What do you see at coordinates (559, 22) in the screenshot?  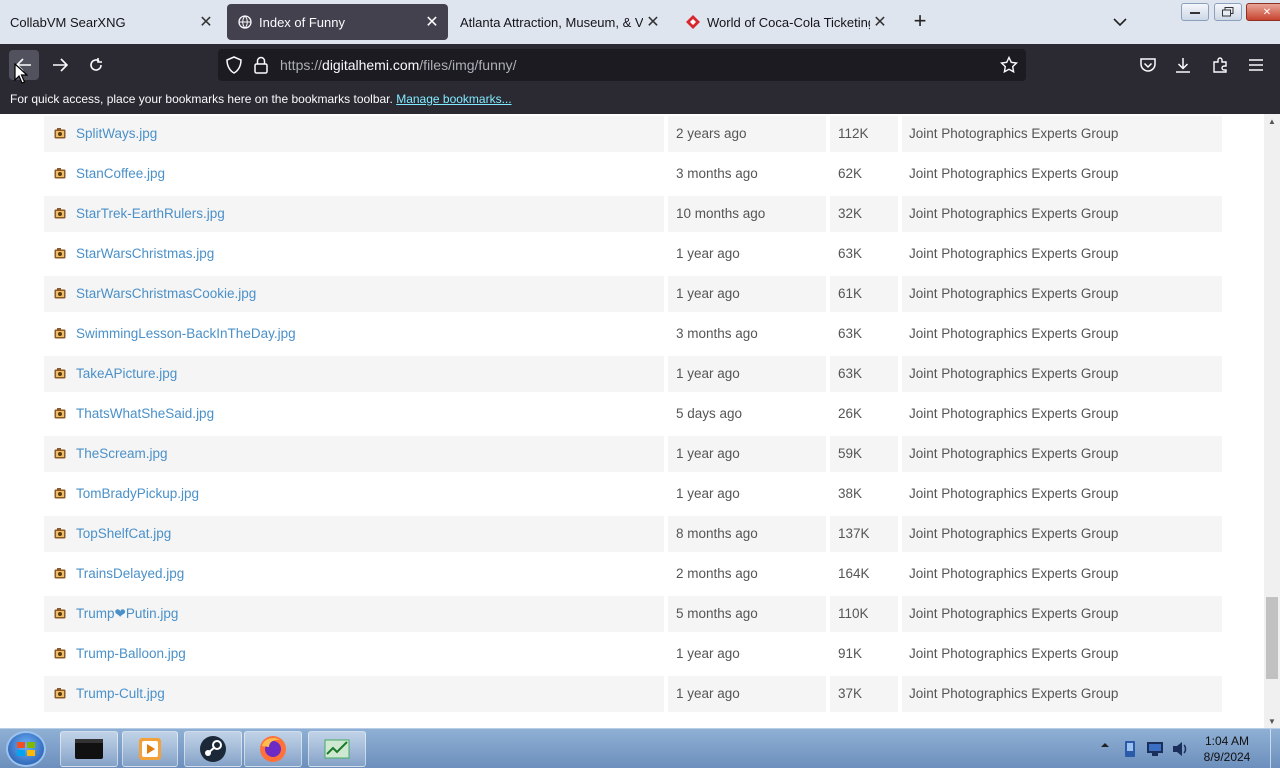 I see `tab-atlanta-attraction: Atlanta Attraction, Museum, & Ven ✕` at bounding box center [559, 22].